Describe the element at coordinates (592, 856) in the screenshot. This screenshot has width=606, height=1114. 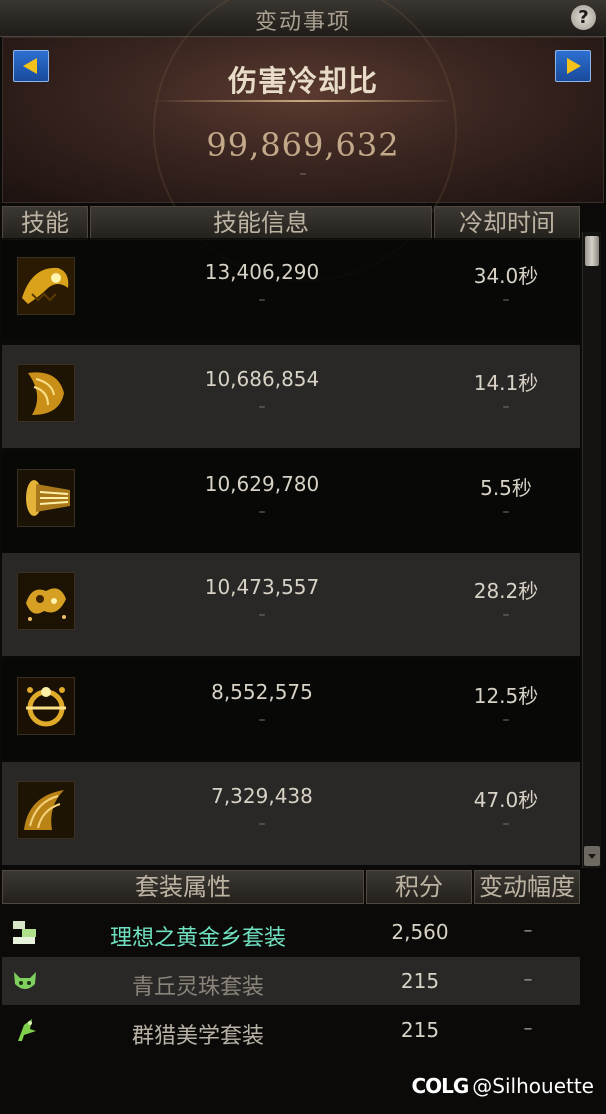
I see `scroll-down-arrow-icon` at that location.